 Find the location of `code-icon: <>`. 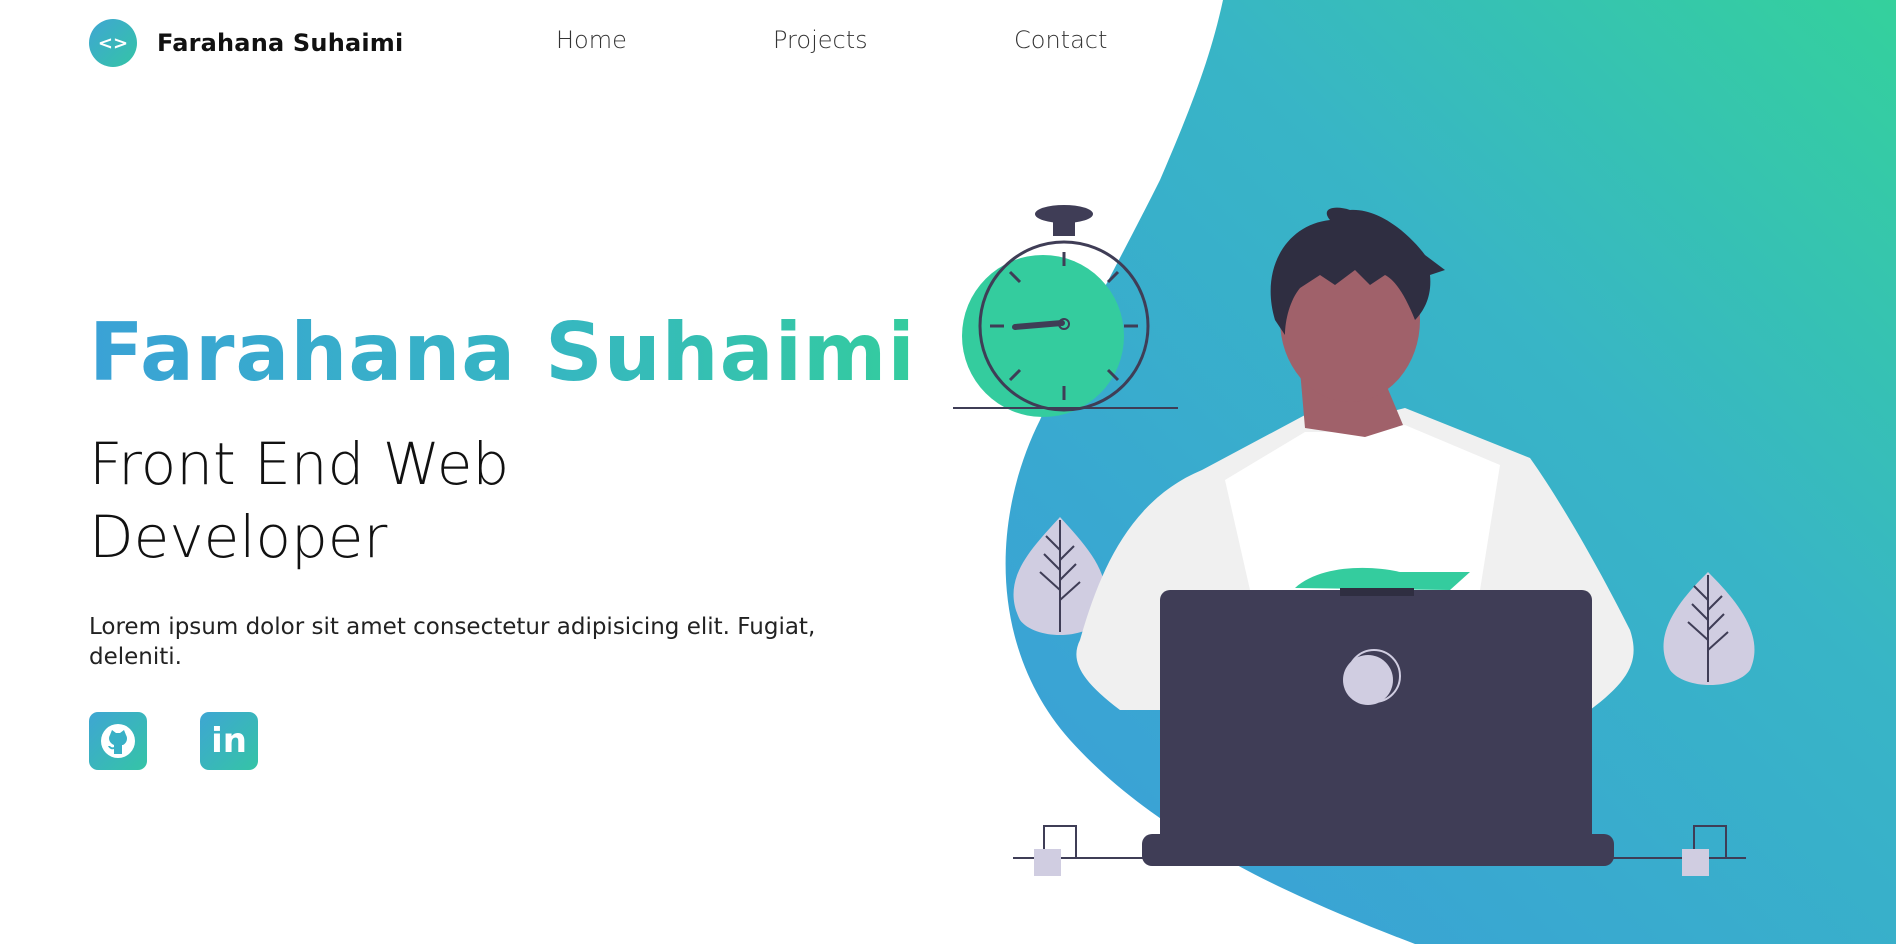

code-icon: <> is located at coordinates (113, 43).